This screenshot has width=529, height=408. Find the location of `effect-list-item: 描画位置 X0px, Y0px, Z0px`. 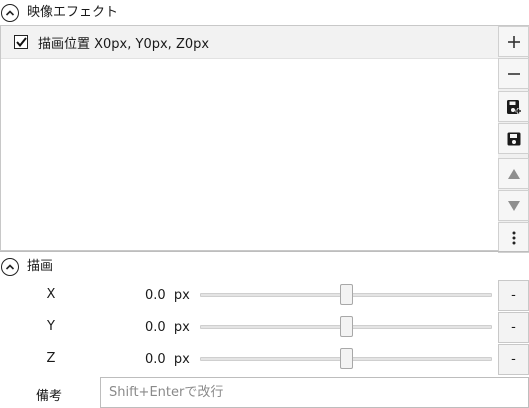

effect-list-item: 描画位置 X0px, Y0px, Z0px is located at coordinates (249, 42).